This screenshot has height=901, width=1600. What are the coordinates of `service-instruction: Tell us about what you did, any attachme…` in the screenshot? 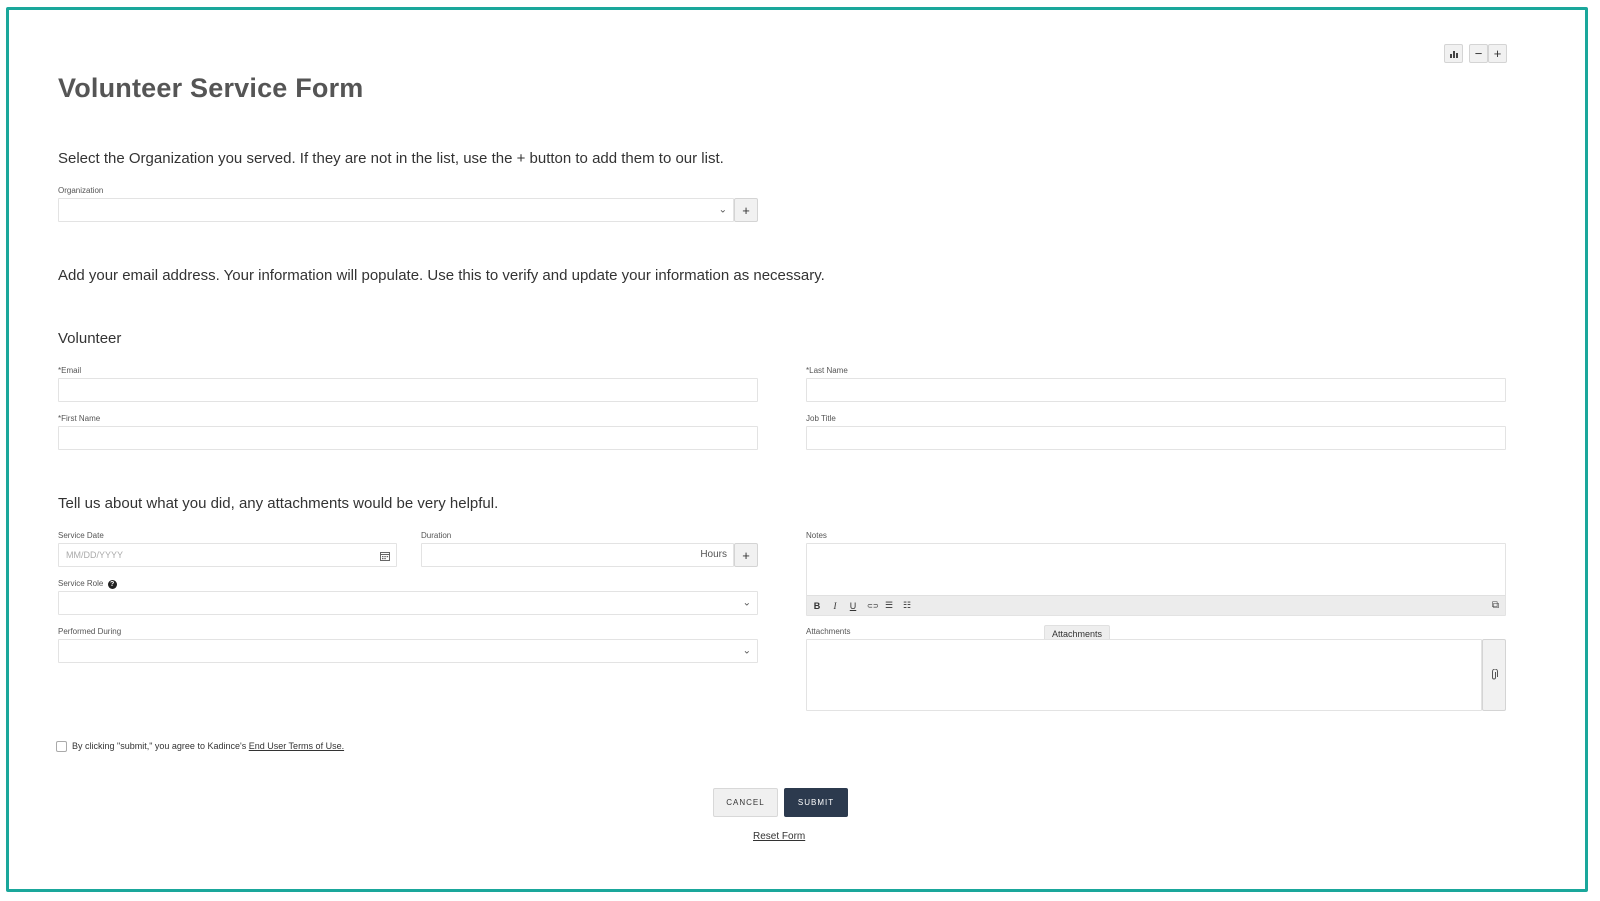 It's located at (278, 503).